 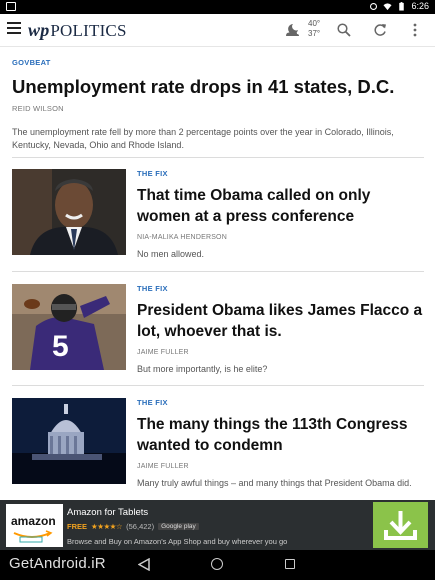 What do you see at coordinates (217, 30) in the screenshot?
I see `app-bar: wpPOLITICS 40° 37°` at bounding box center [217, 30].